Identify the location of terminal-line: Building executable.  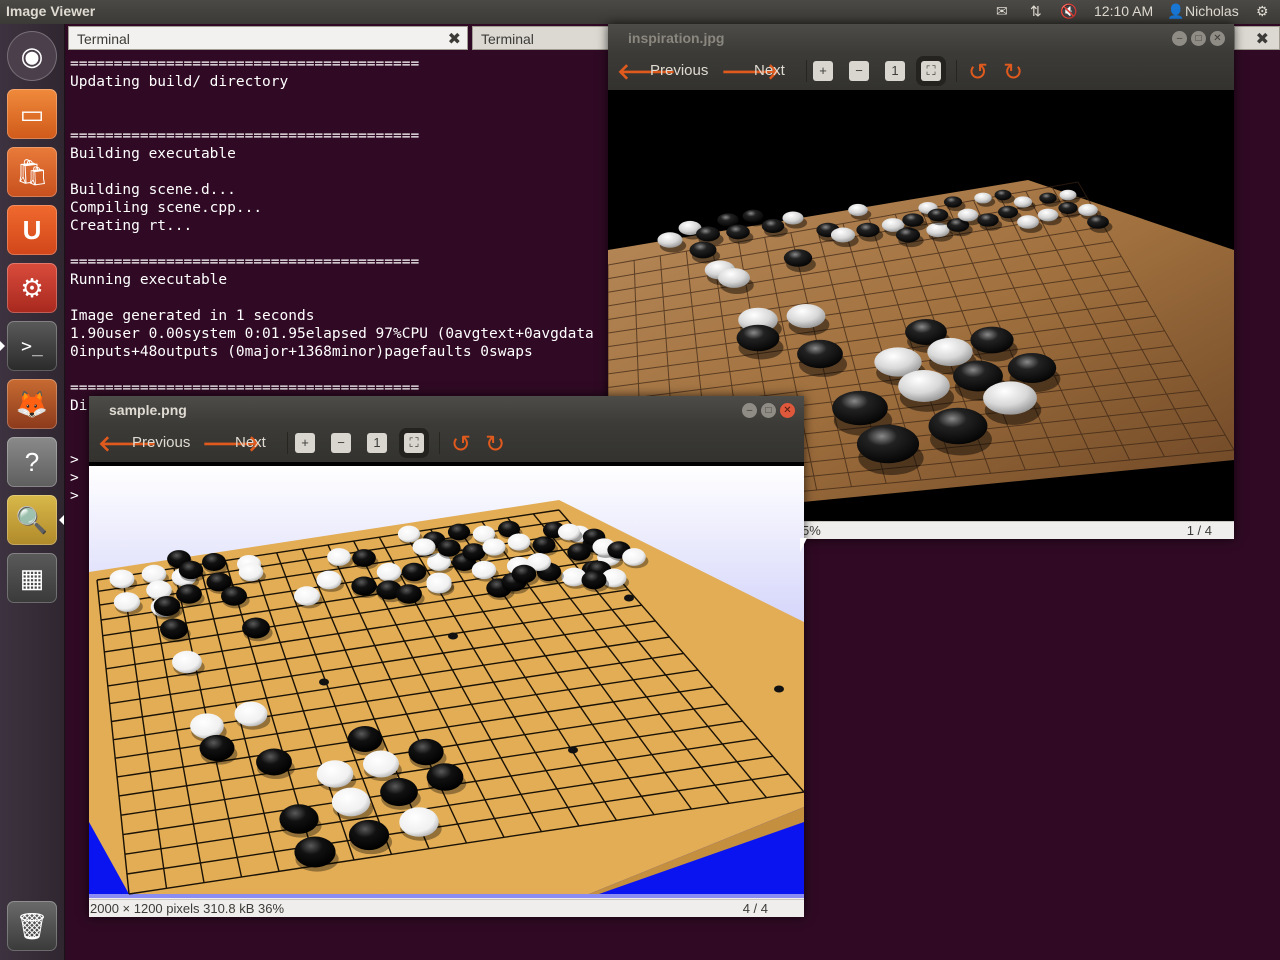
(153, 154).